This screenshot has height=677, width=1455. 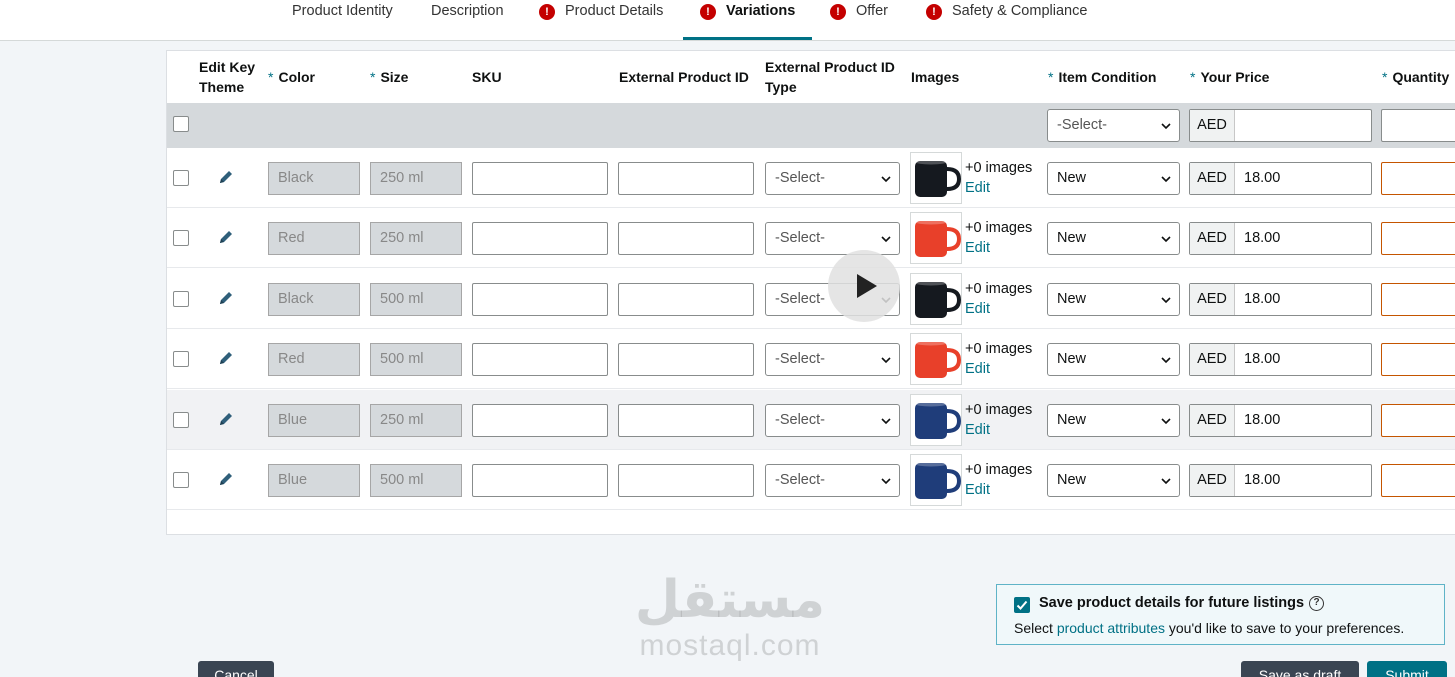 I want to click on size-field: 500 ml, so click(x=416, y=359).